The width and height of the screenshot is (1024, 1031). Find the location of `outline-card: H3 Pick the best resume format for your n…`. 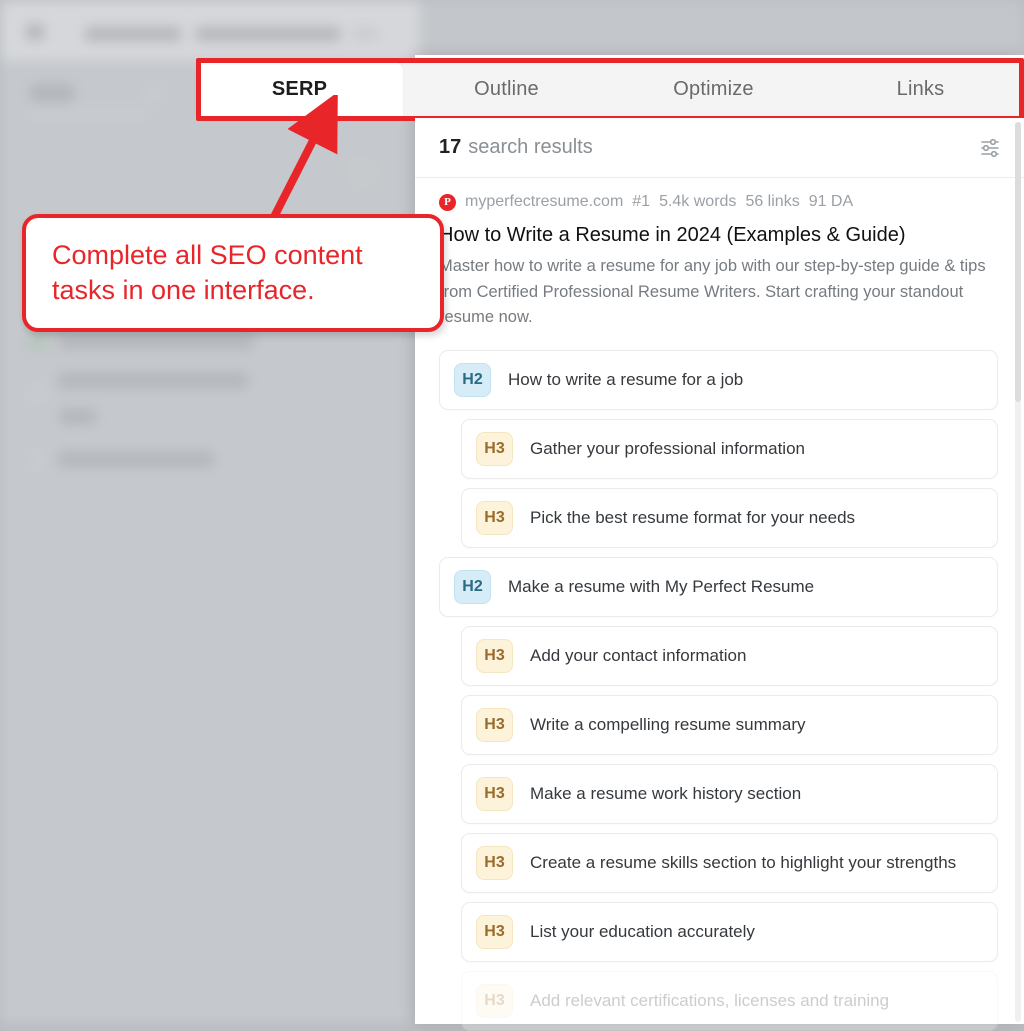

outline-card: H3 Pick the best resume format for your n… is located at coordinates (729, 518).